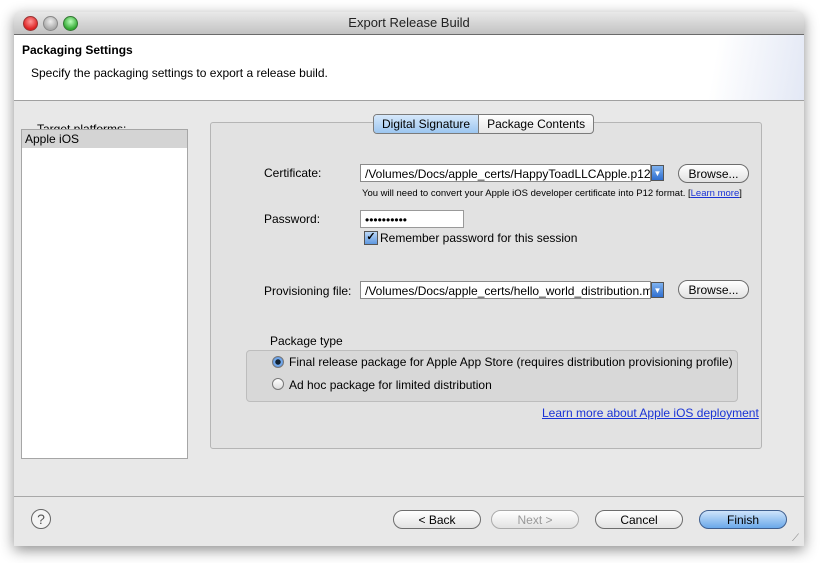 The width and height of the screenshot is (820, 563). I want to click on tab-package-contents: Package Contents, so click(536, 124).